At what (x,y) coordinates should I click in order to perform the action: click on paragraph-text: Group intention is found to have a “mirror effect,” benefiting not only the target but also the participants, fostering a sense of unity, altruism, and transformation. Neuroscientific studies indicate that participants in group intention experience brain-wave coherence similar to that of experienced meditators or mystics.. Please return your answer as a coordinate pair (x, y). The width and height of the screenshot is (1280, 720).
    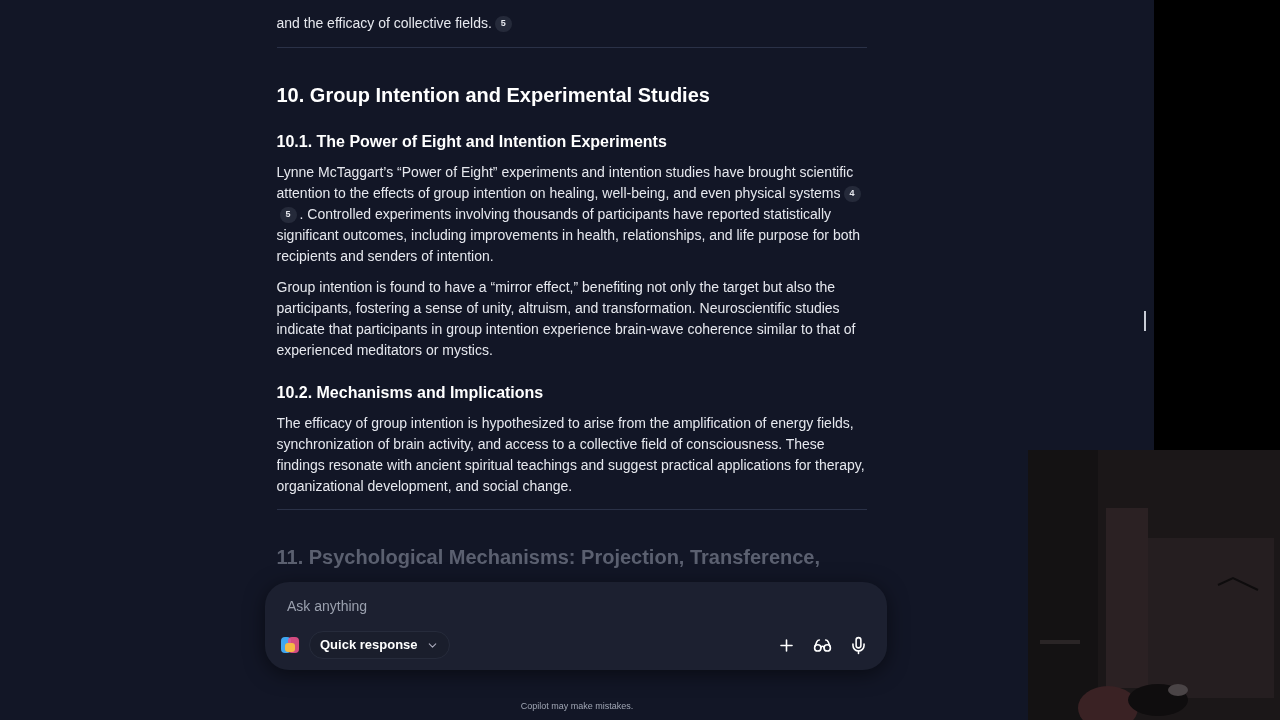
    Looking at the image, I should click on (566, 318).